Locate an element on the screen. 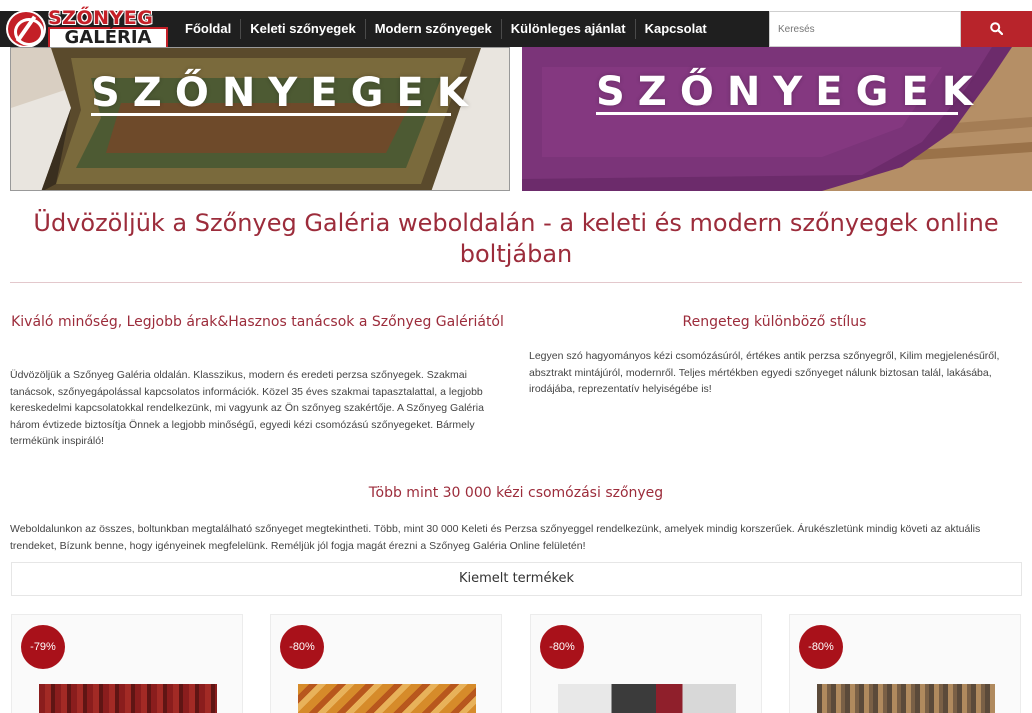 The height and width of the screenshot is (713, 1032). discount-badge: -79% is located at coordinates (43, 647).